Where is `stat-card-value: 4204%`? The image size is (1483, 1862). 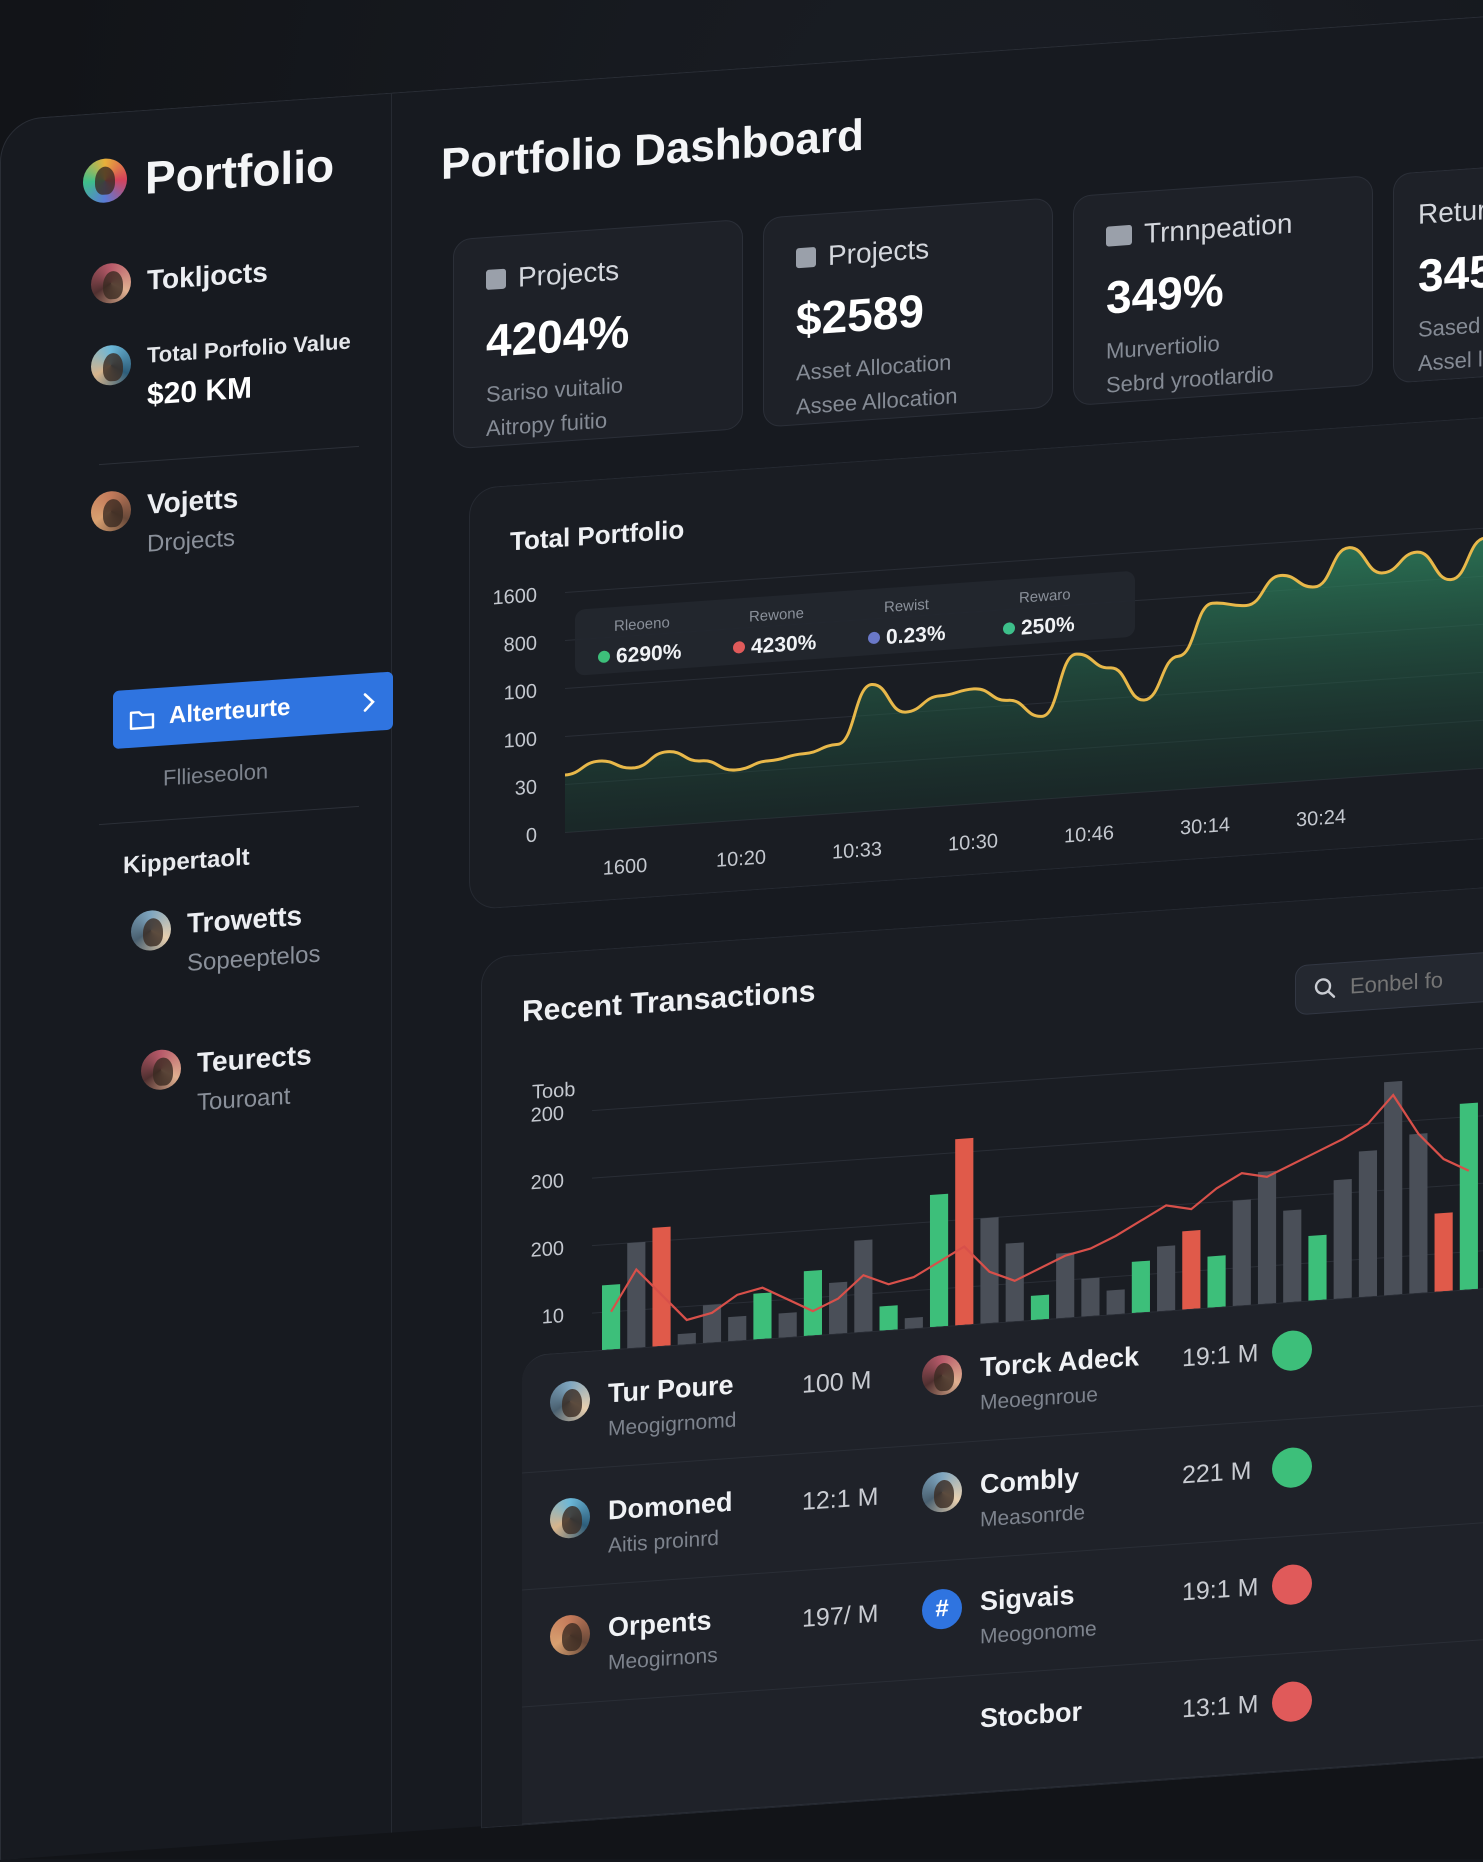
stat-card-value: 4204% is located at coordinates (558, 336).